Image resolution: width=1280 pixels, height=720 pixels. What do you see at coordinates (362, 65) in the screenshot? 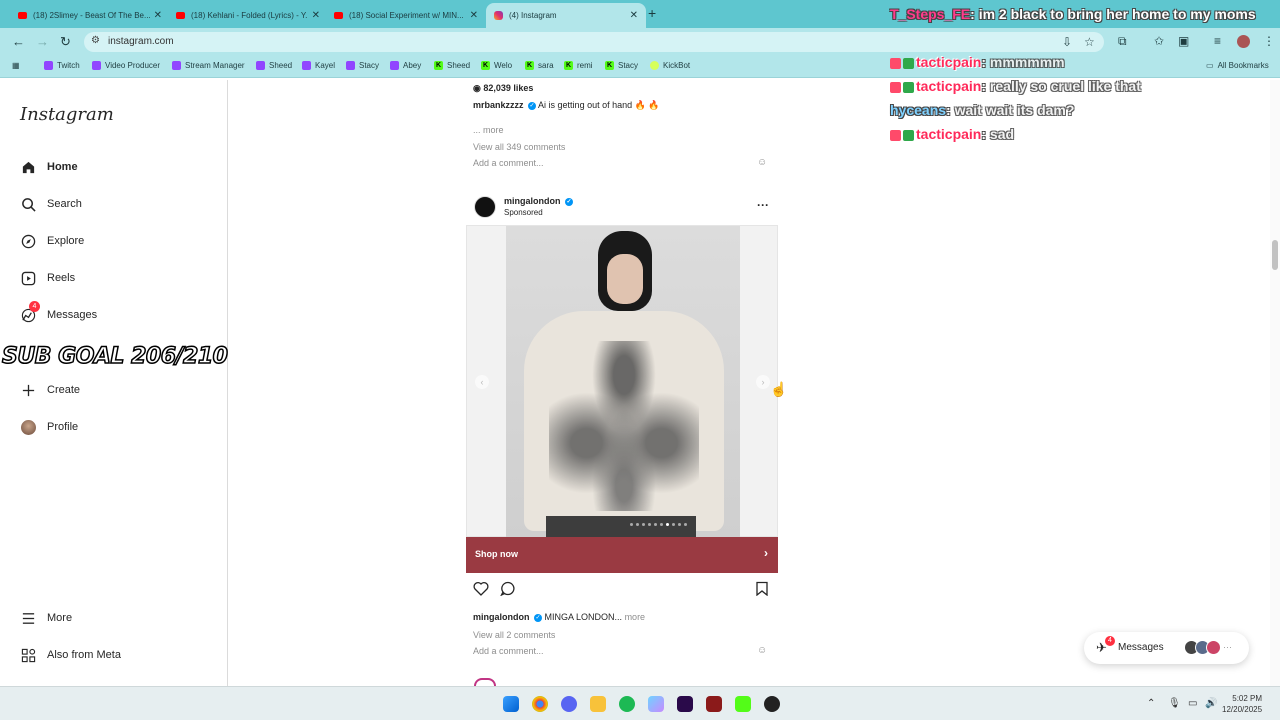
I see `bookmark-item: Stacy` at bounding box center [362, 65].